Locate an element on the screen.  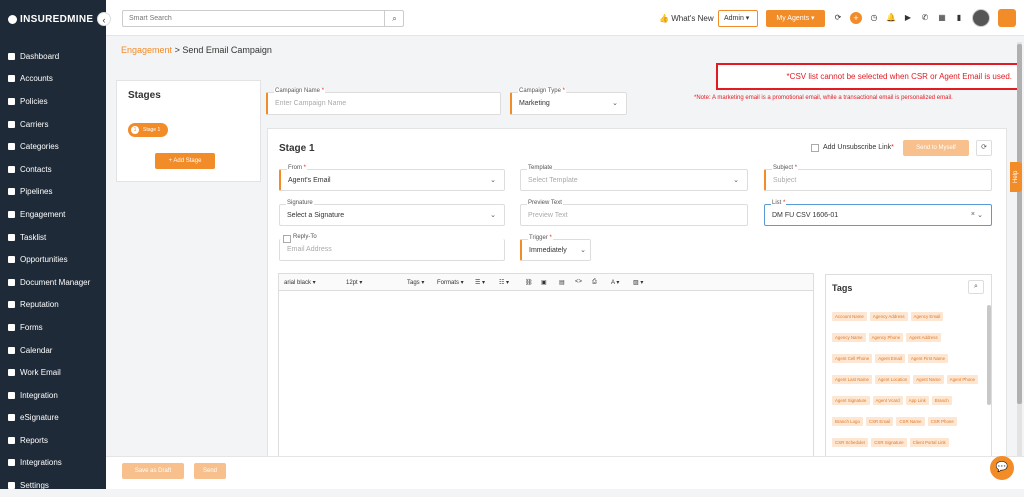
sidebar-item-work-email: Work Email is located at coordinates (53, 372).